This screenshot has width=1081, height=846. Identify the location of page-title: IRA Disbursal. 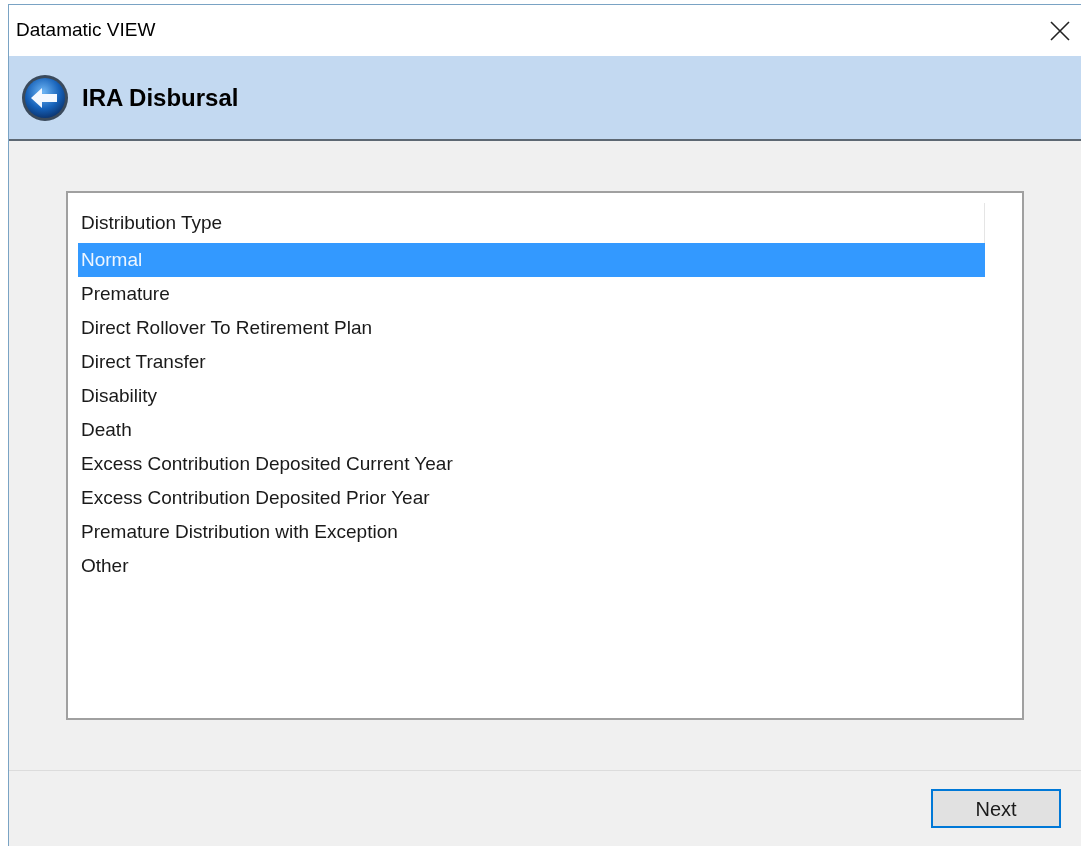
(160, 97).